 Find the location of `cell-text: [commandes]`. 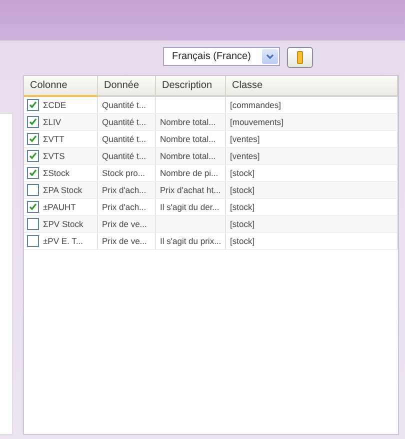

cell-text: [commandes] is located at coordinates (256, 105).